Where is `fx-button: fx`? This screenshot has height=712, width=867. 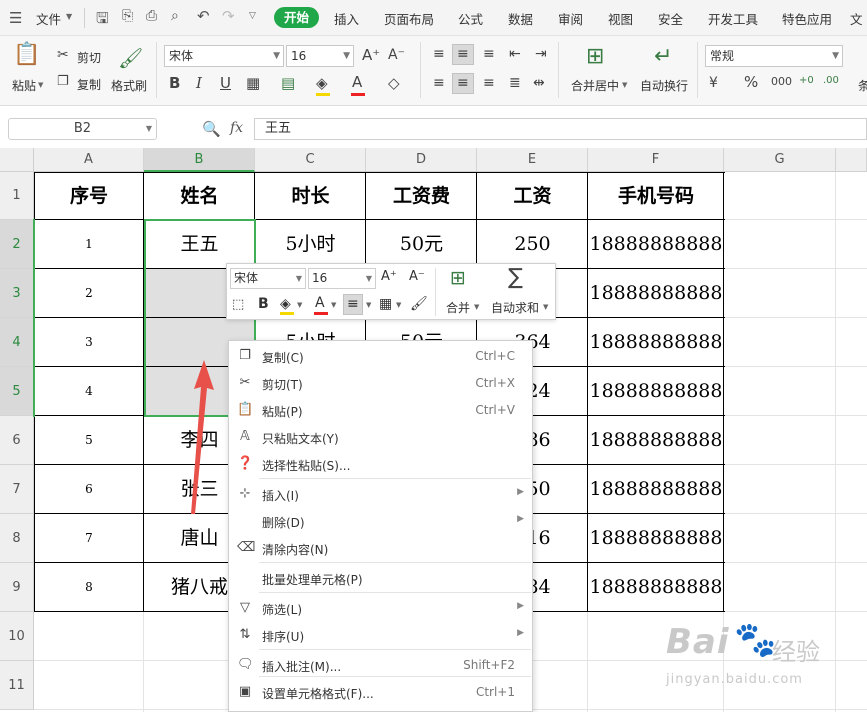 fx-button: fx is located at coordinates (236, 128).